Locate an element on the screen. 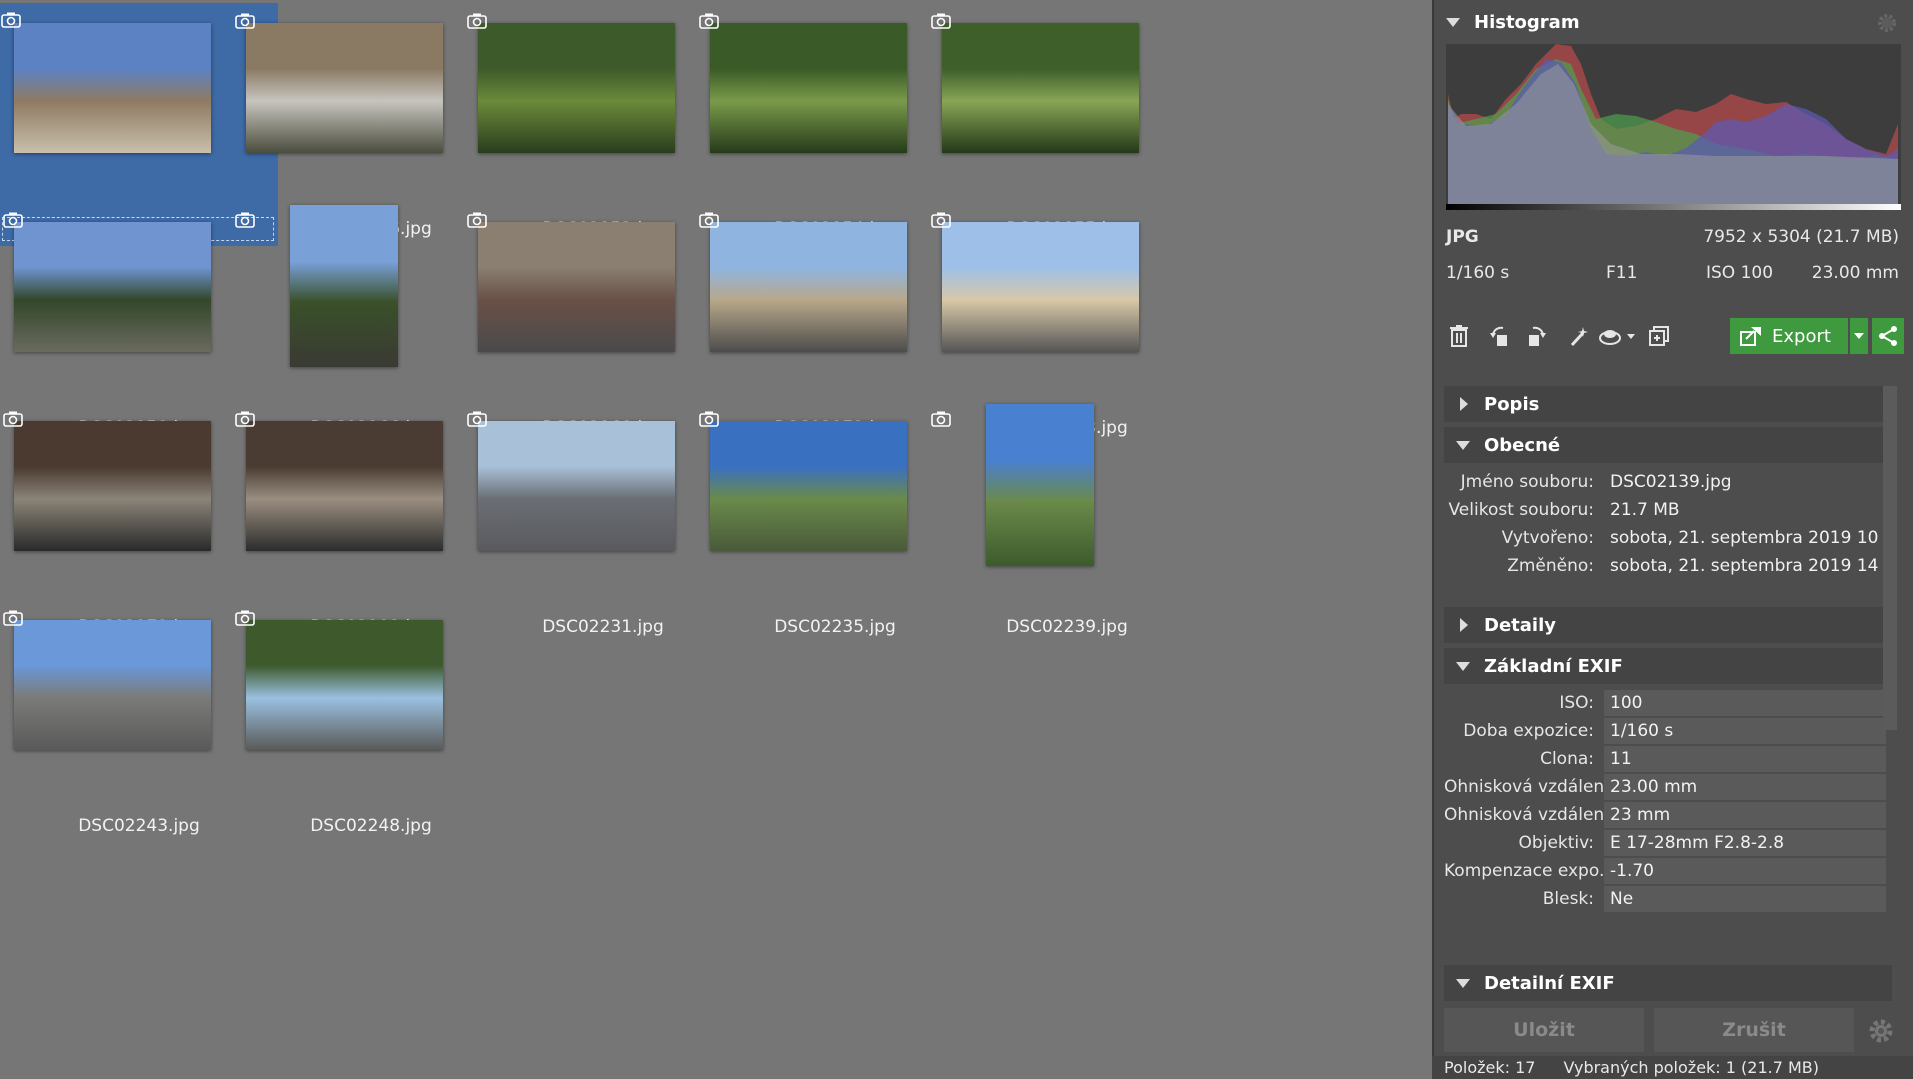 This screenshot has width=1913, height=1079. section-obecne: Obecné is located at coordinates (1668, 445).